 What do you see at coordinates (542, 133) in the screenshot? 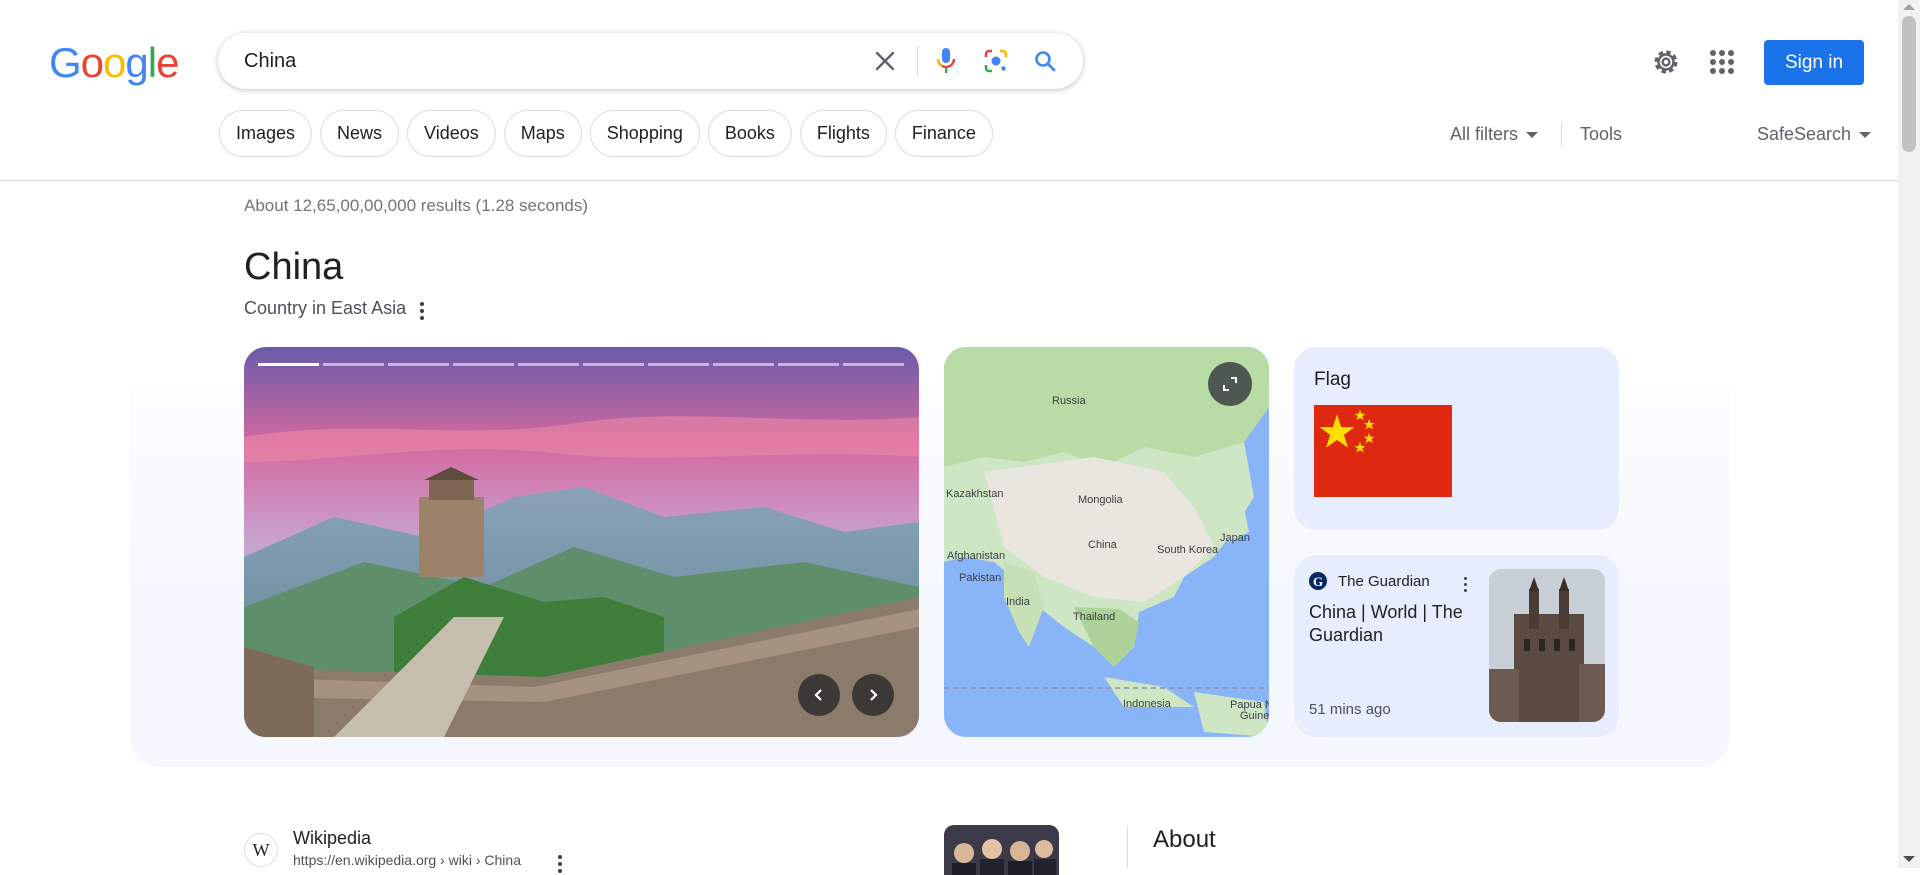
I see `chip-maps: Maps` at bounding box center [542, 133].